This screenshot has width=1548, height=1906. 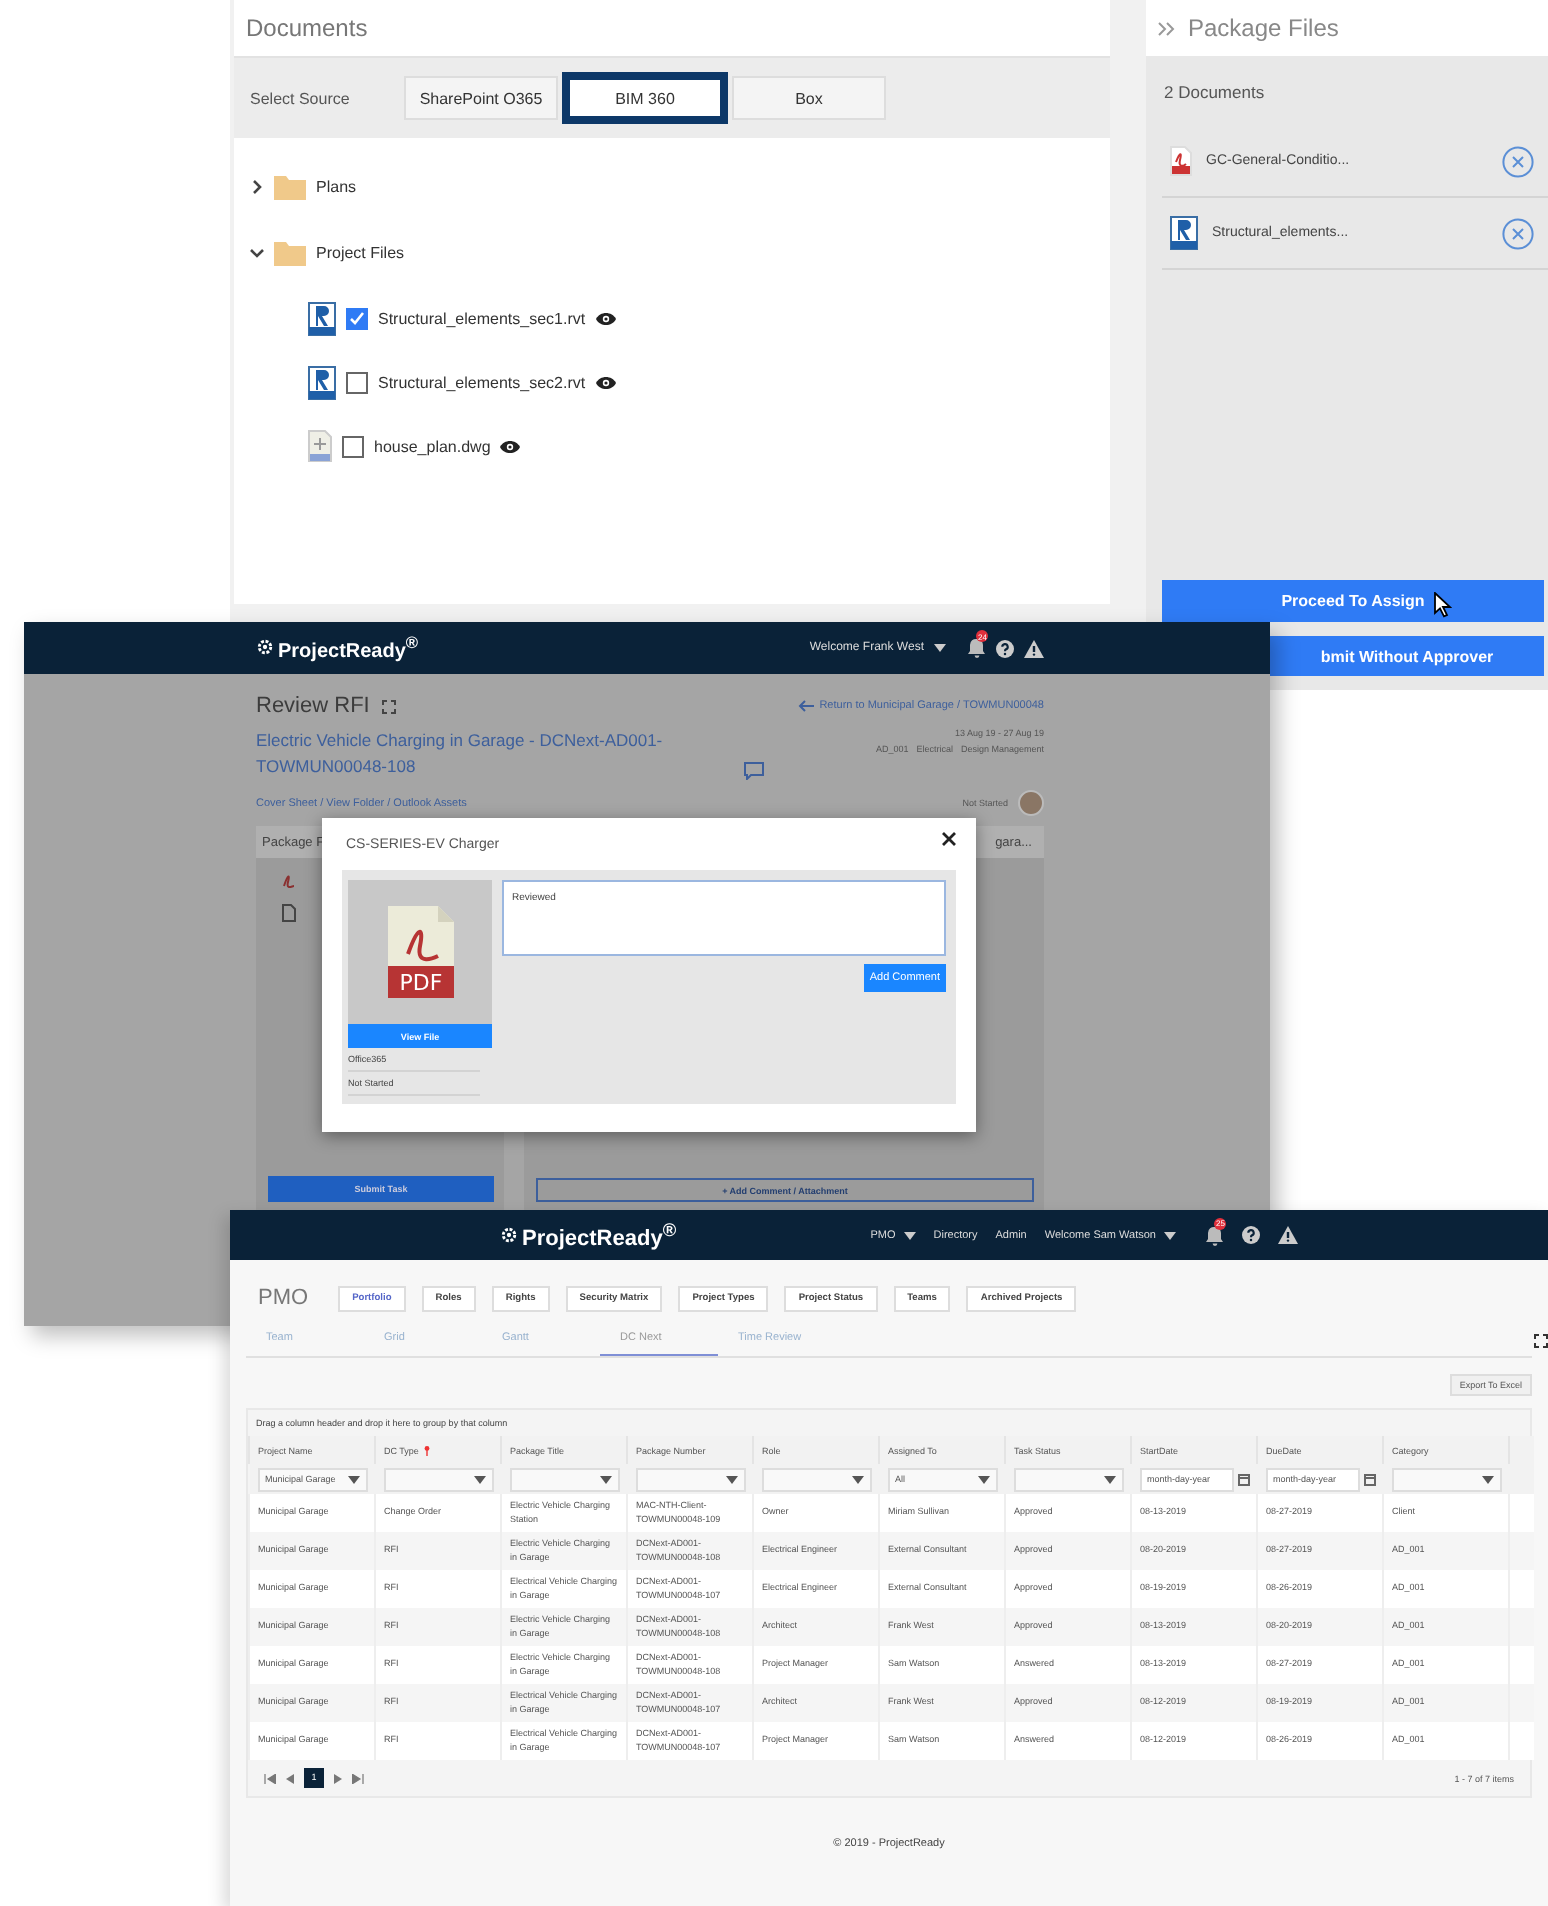 What do you see at coordinates (645, 98) in the screenshot?
I see `source-tab: BIM 360` at bounding box center [645, 98].